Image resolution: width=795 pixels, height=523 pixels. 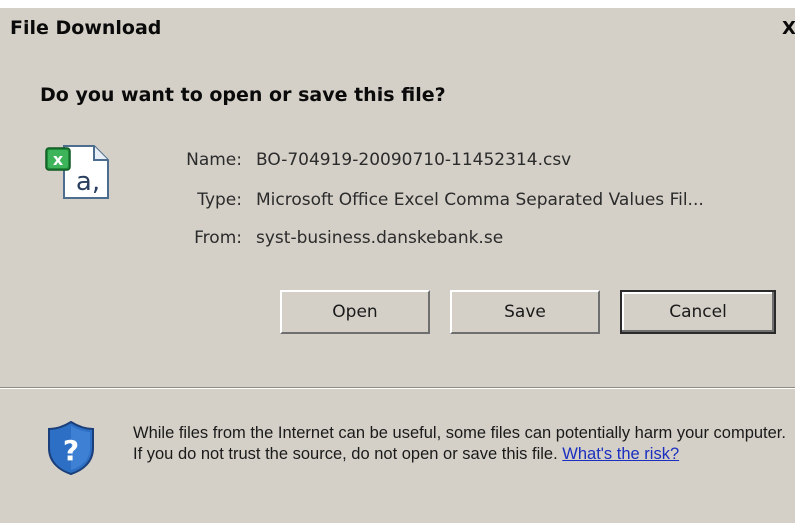 What do you see at coordinates (86, 28) in the screenshot?
I see `window-title: File Download` at bounding box center [86, 28].